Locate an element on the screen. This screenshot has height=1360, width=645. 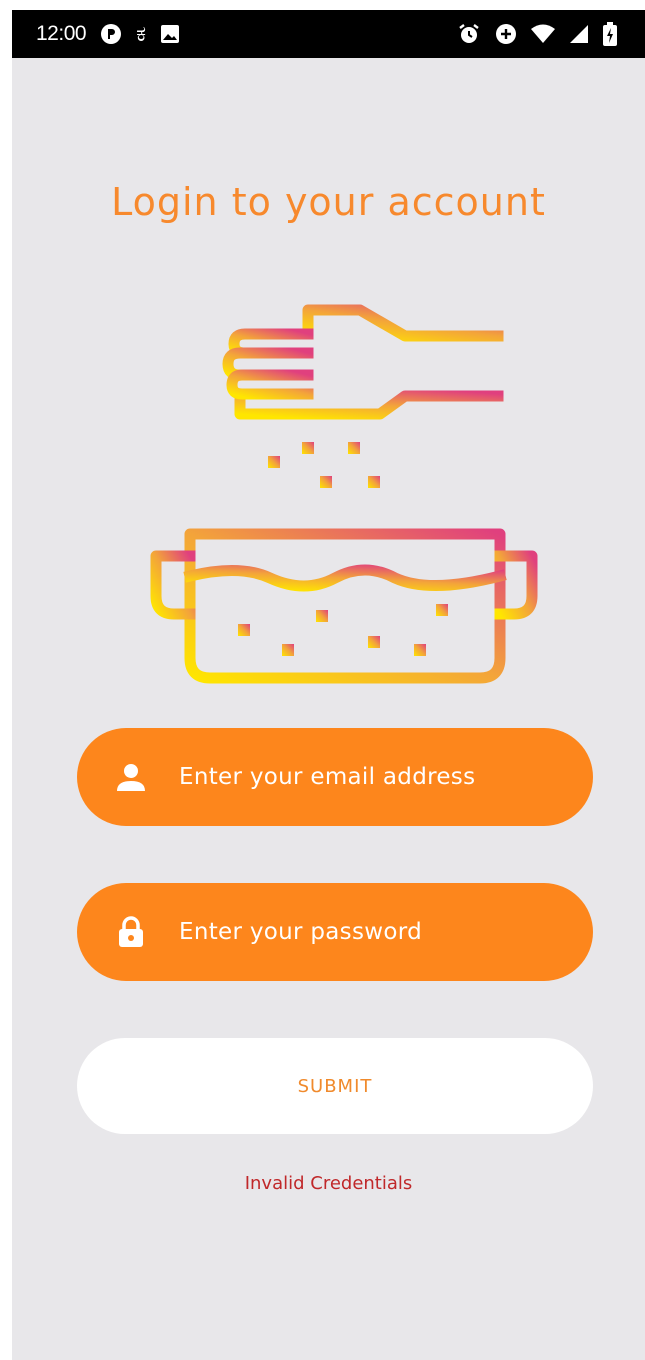
alarm-icon is located at coordinates (469, 34).